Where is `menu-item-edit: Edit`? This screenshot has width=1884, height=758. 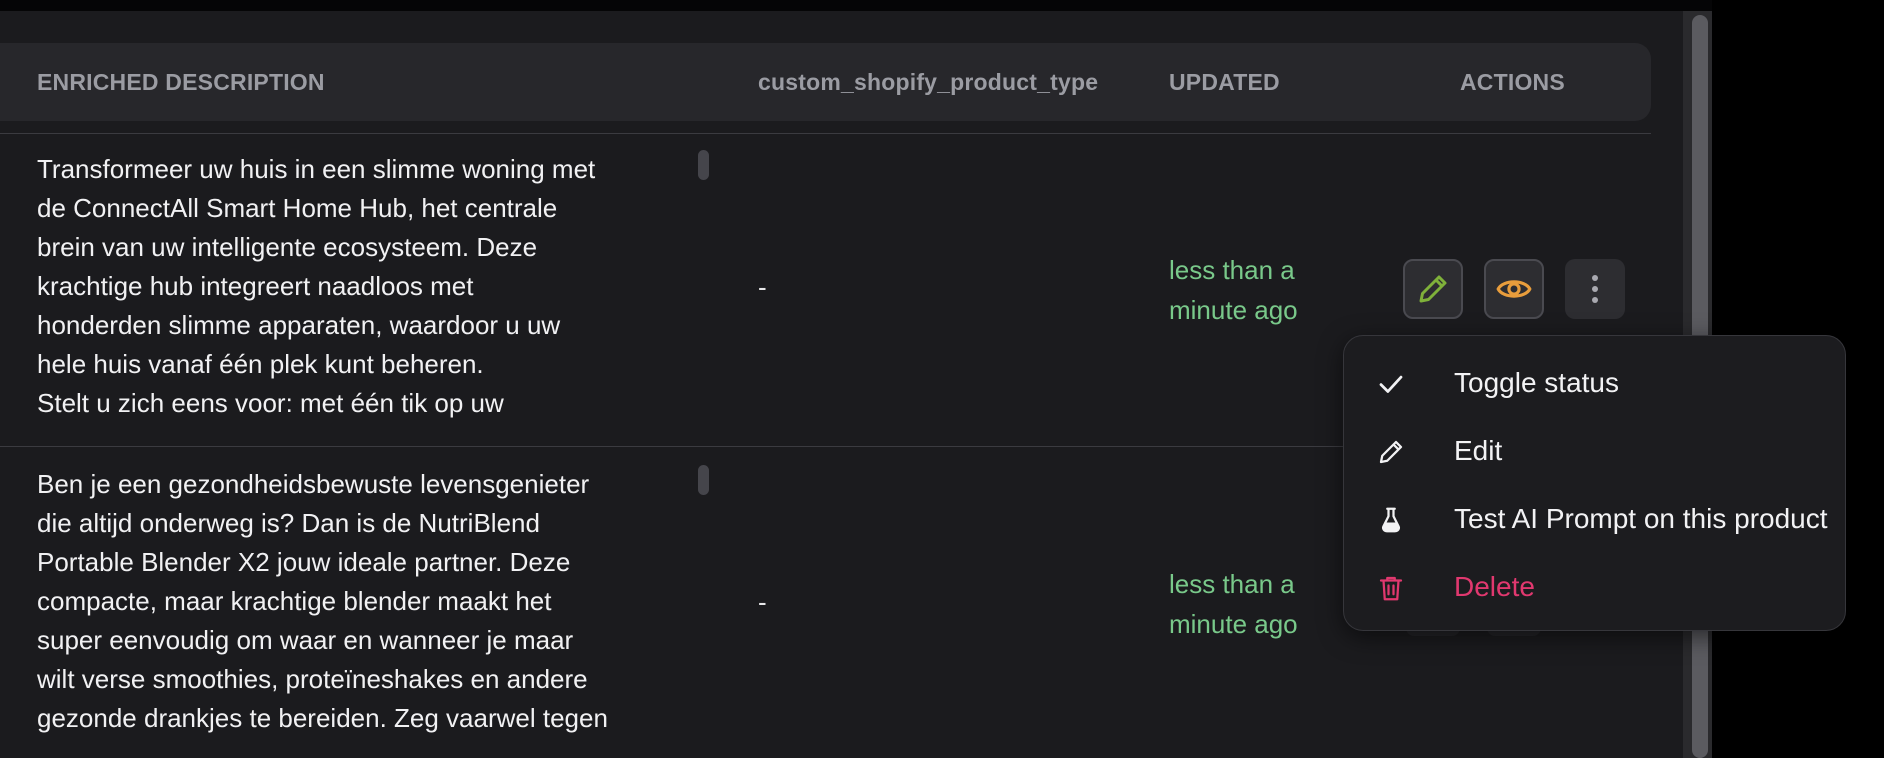 menu-item-edit: Edit is located at coordinates (1606, 451).